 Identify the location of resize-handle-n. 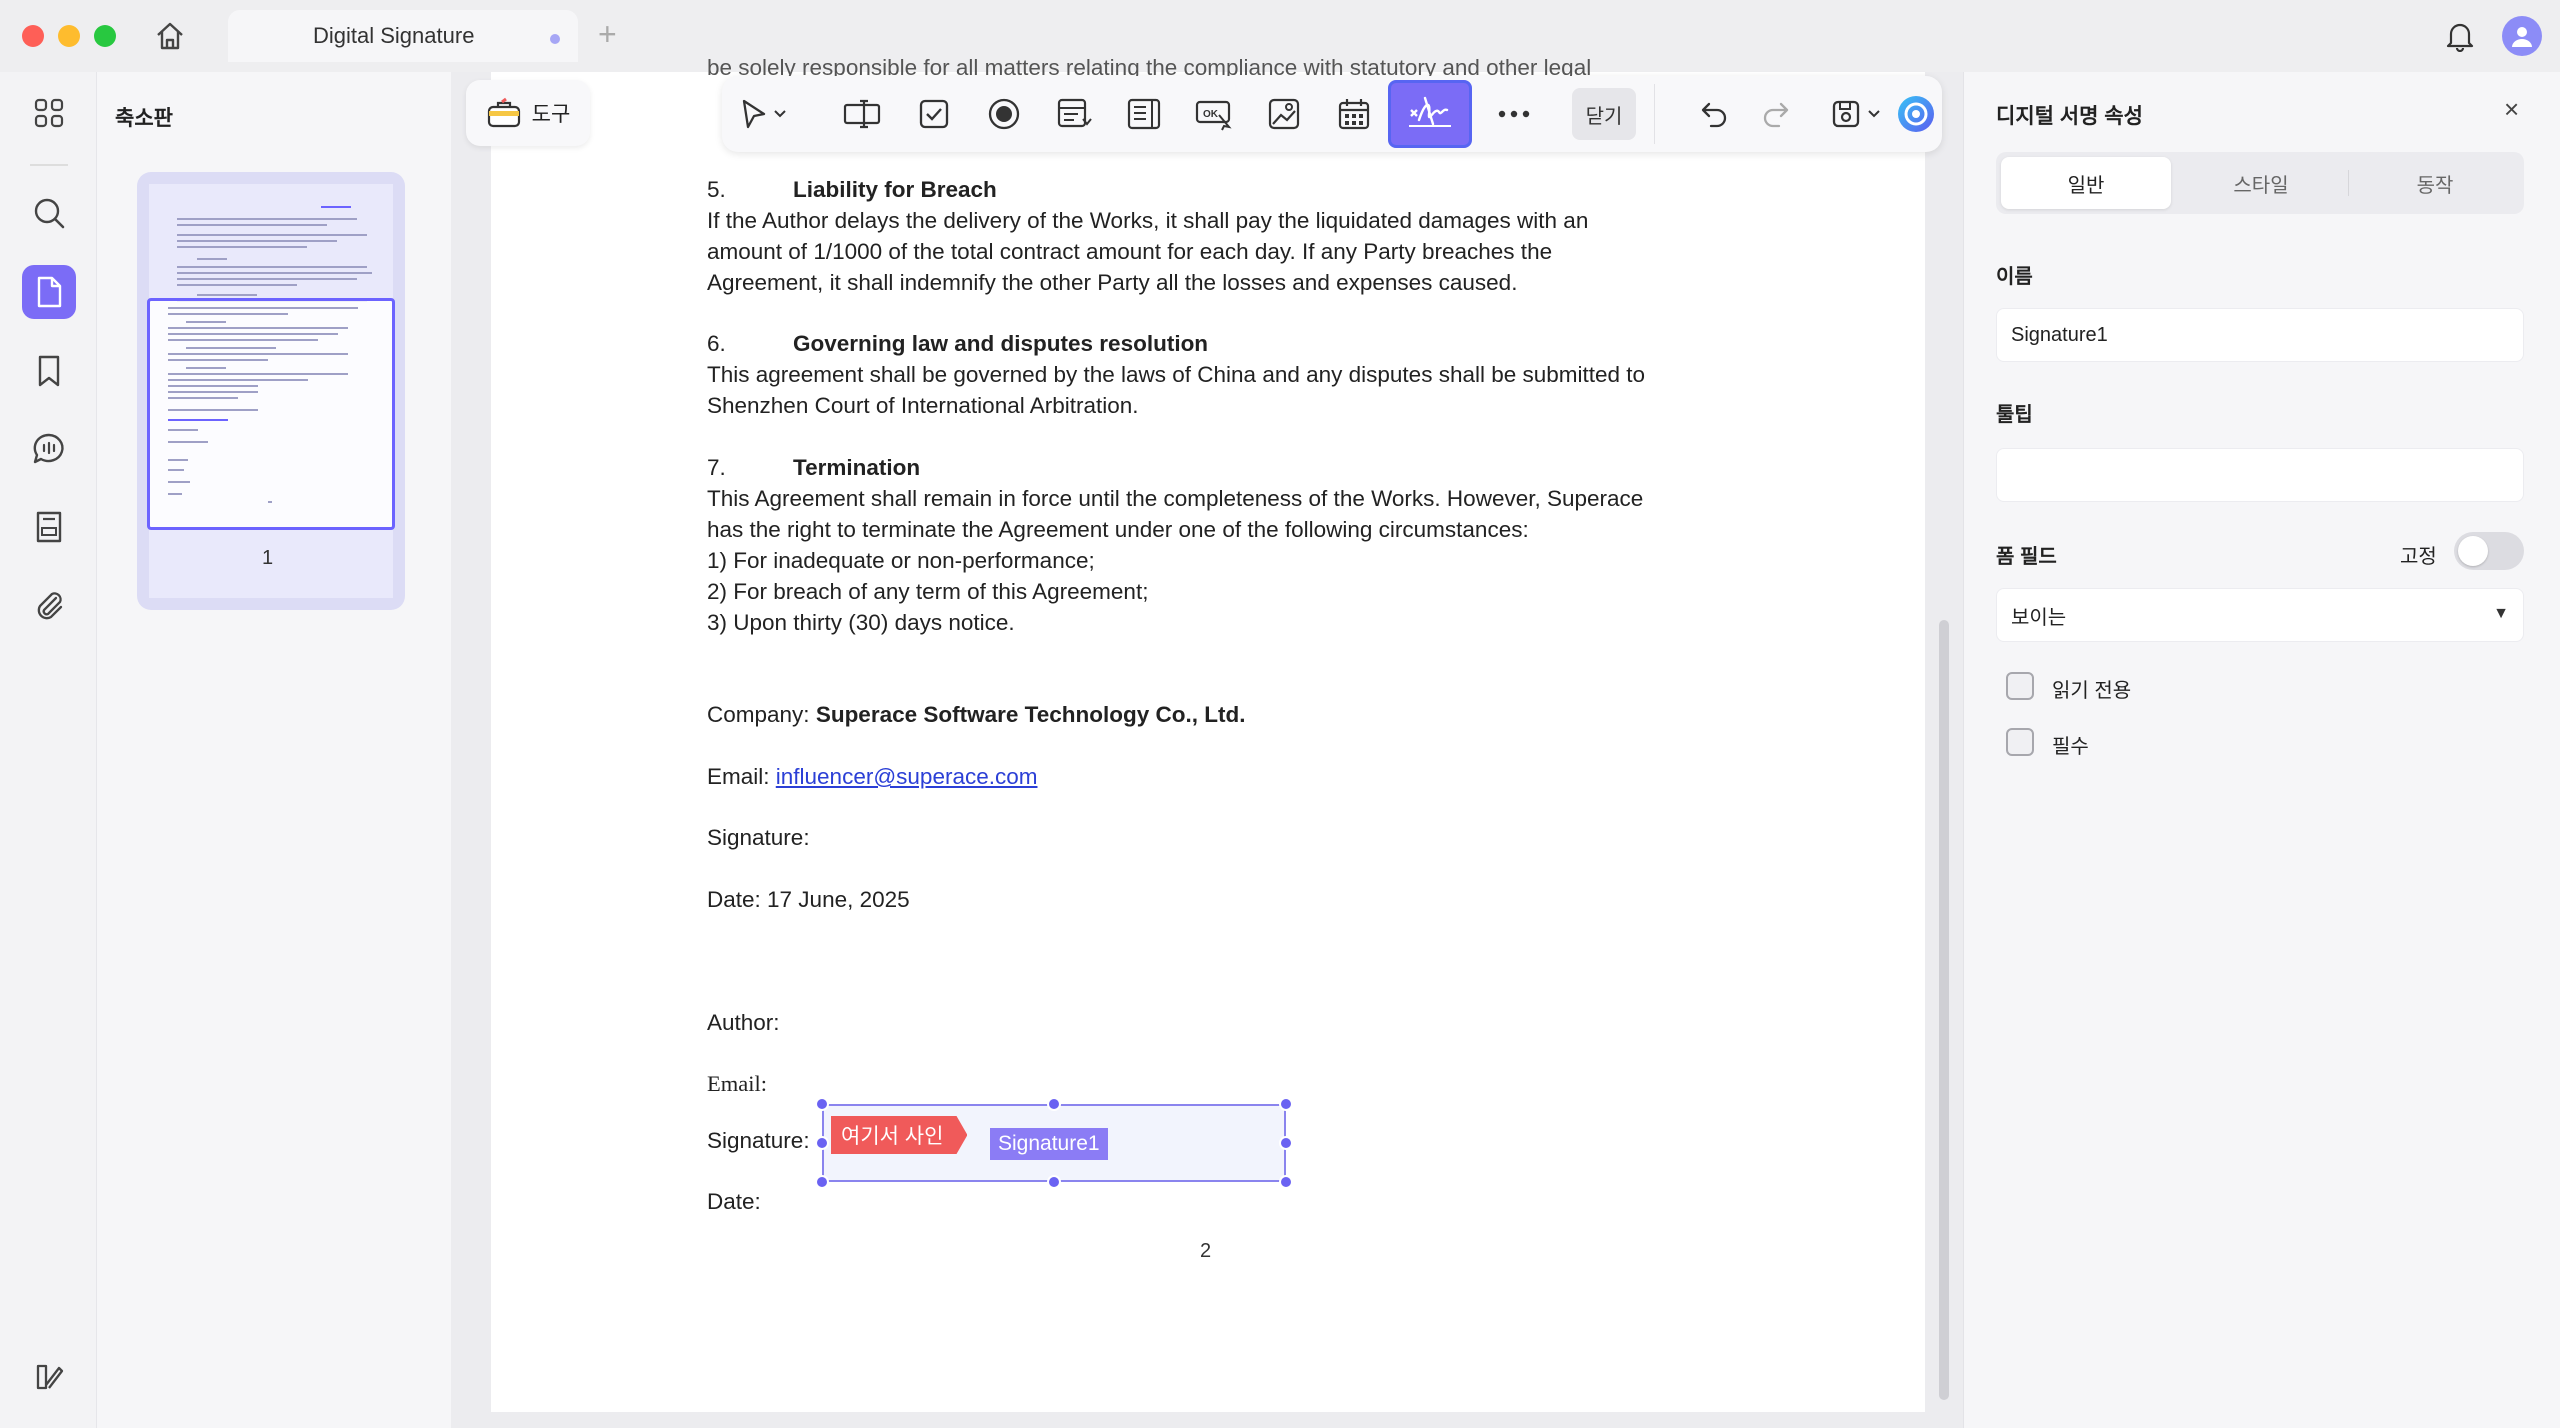
(1054, 1104).